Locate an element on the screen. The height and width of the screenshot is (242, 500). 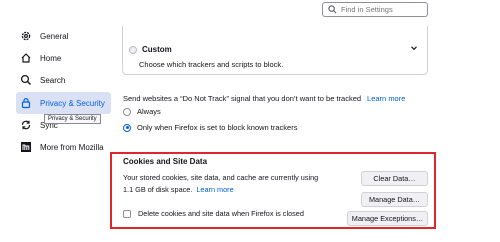
known-trackers-radio is located at coordinates (127, 127).